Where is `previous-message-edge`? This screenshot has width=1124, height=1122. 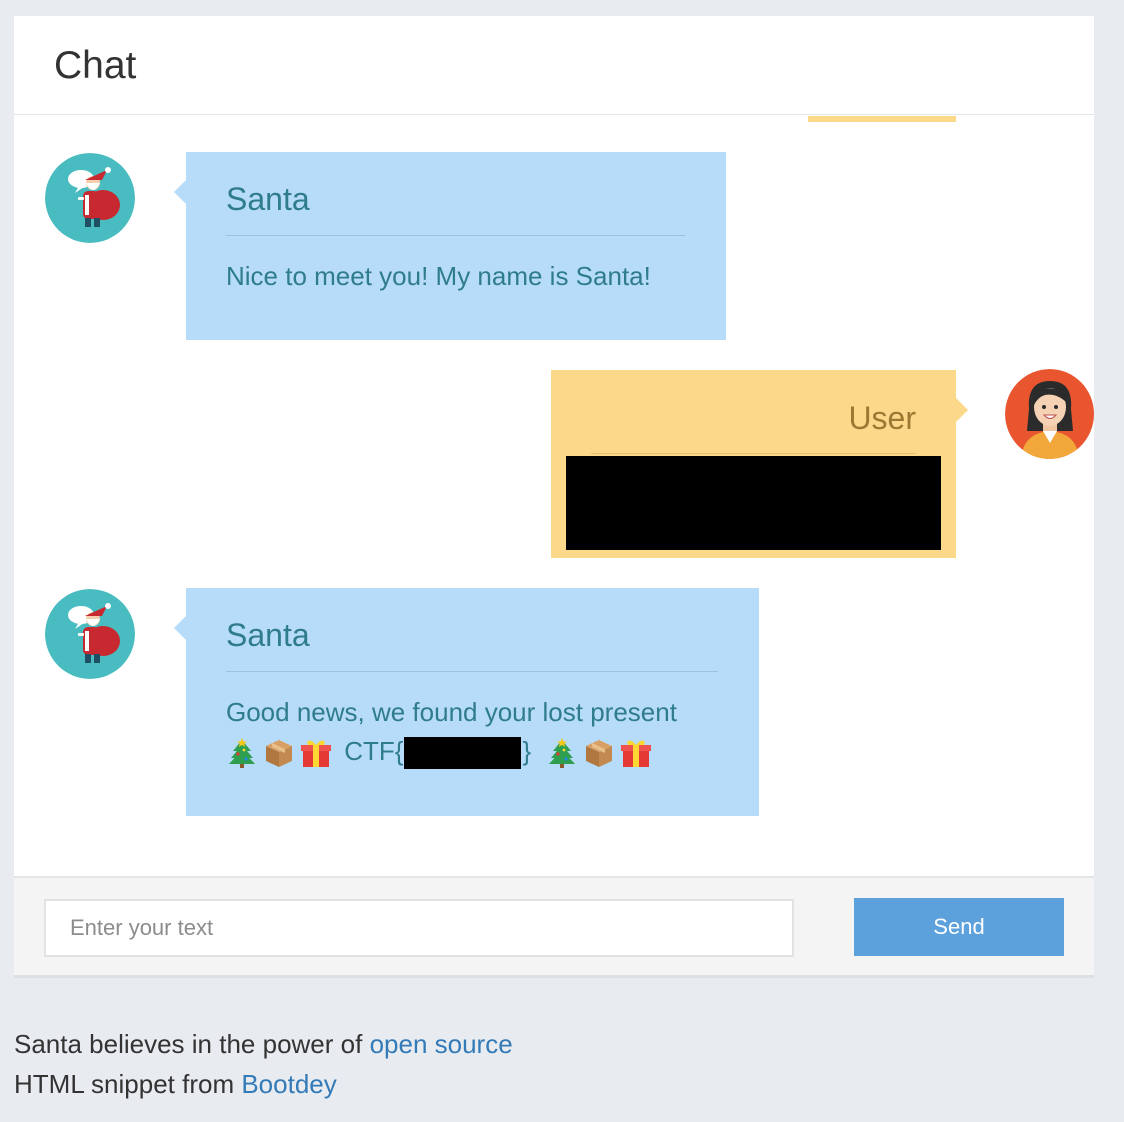 previous-message-edge is located at coordinates (882, 119).